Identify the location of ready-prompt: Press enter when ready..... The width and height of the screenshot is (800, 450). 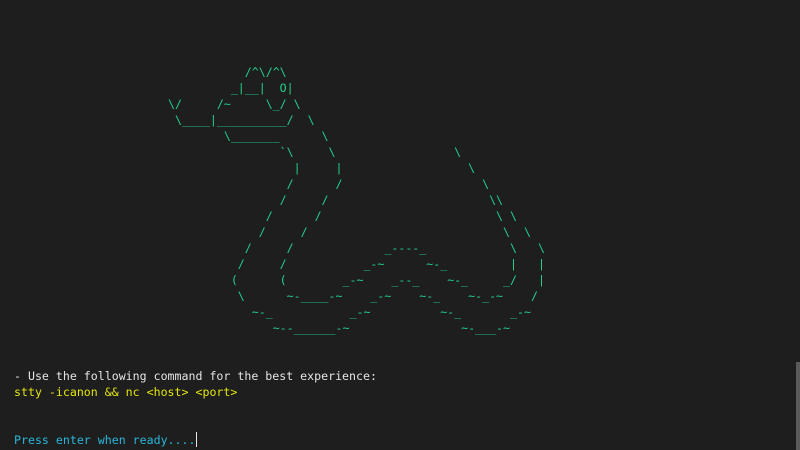
(106, 440).